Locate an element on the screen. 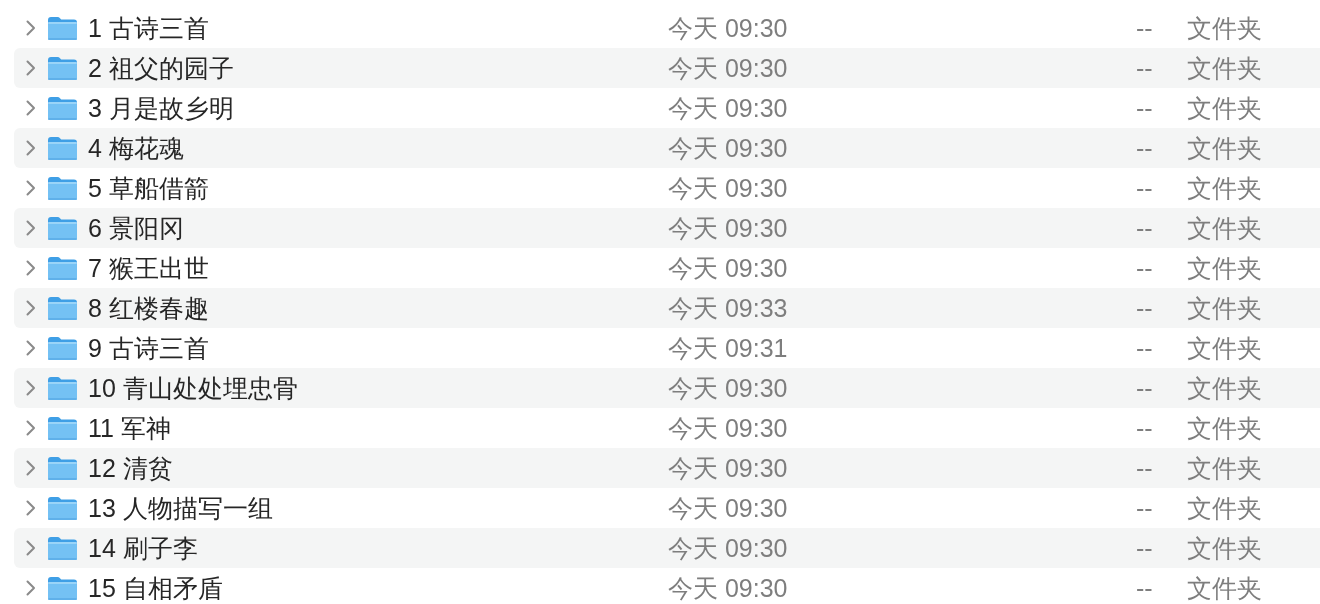 Image resolution: width=1320 pixels, height=604 pixels. folder-name: 6 景阳冈 is located at coordinates (136, 228).